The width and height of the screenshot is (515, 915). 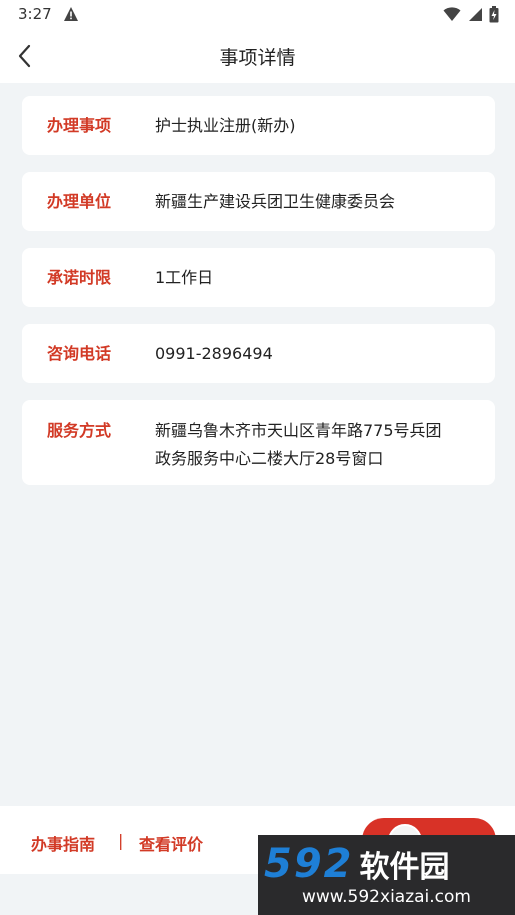 I want to click on navigation-bar: 事项详情, so click(x=257, y=56).